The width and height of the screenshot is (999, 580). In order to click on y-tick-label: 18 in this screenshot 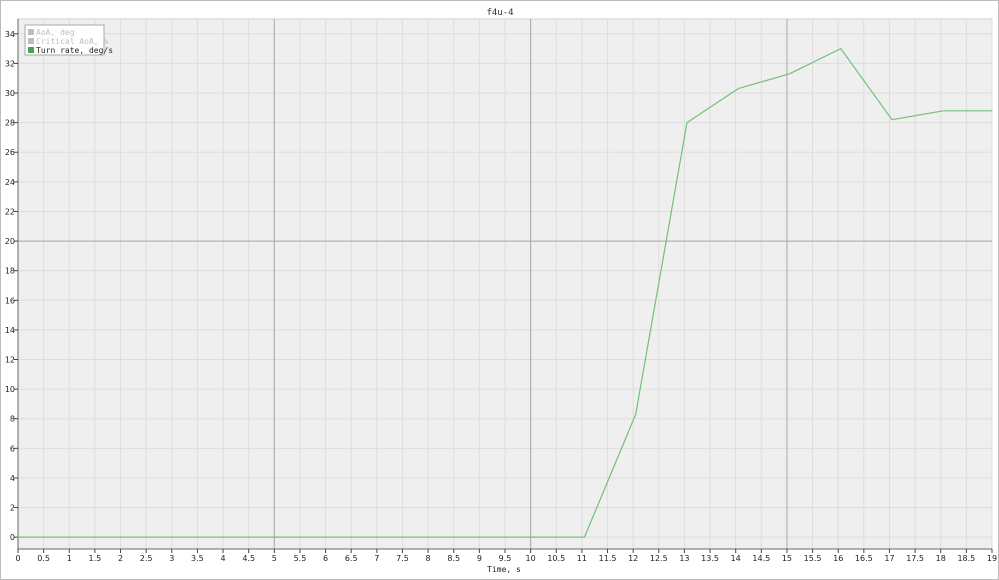, I will do `click(10, 271)`.